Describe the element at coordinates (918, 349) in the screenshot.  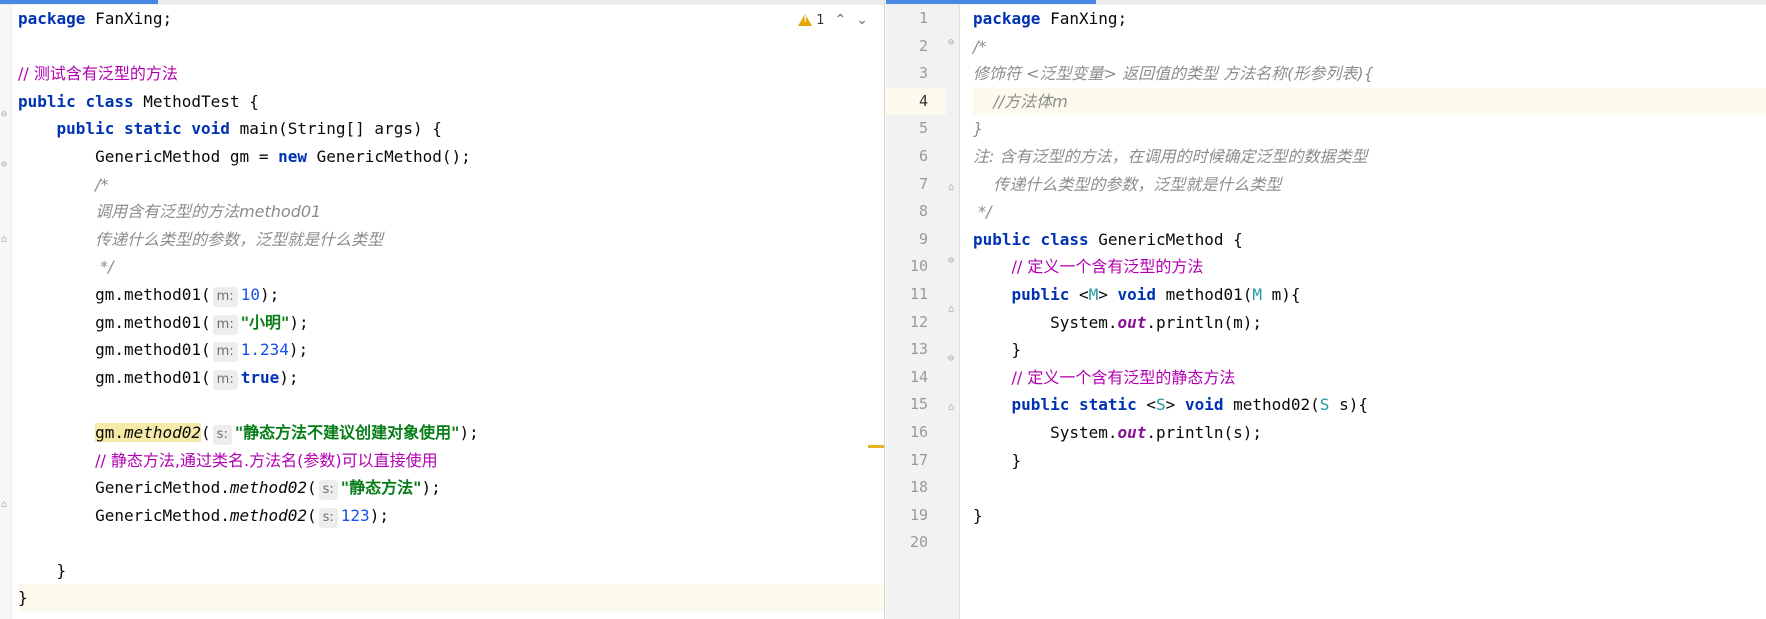
I see `line-number: 13` at that location.